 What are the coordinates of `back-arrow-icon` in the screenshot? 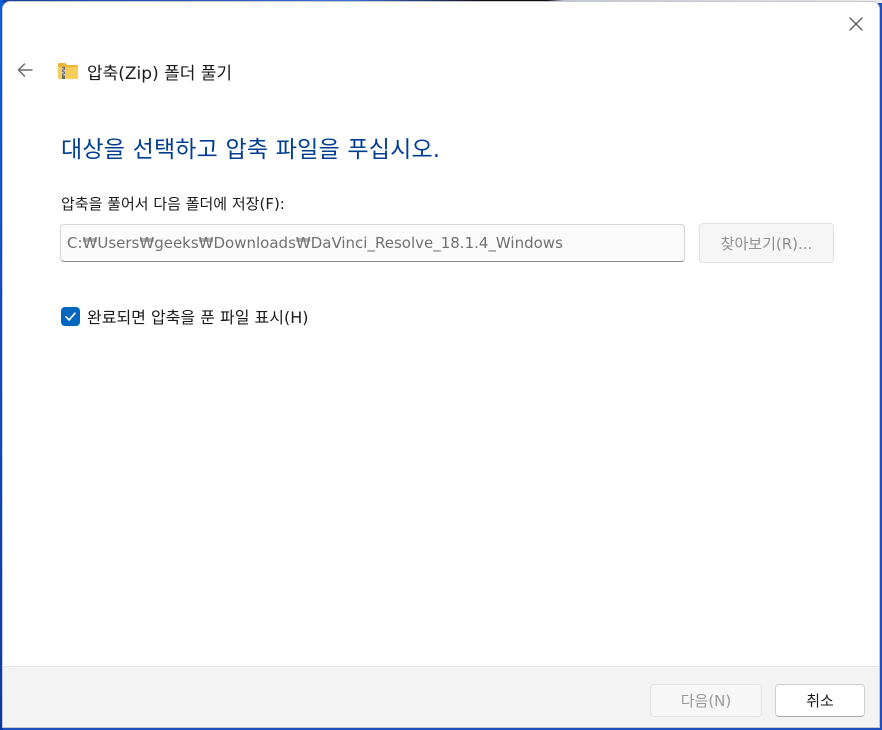 It's located at (25, 70).